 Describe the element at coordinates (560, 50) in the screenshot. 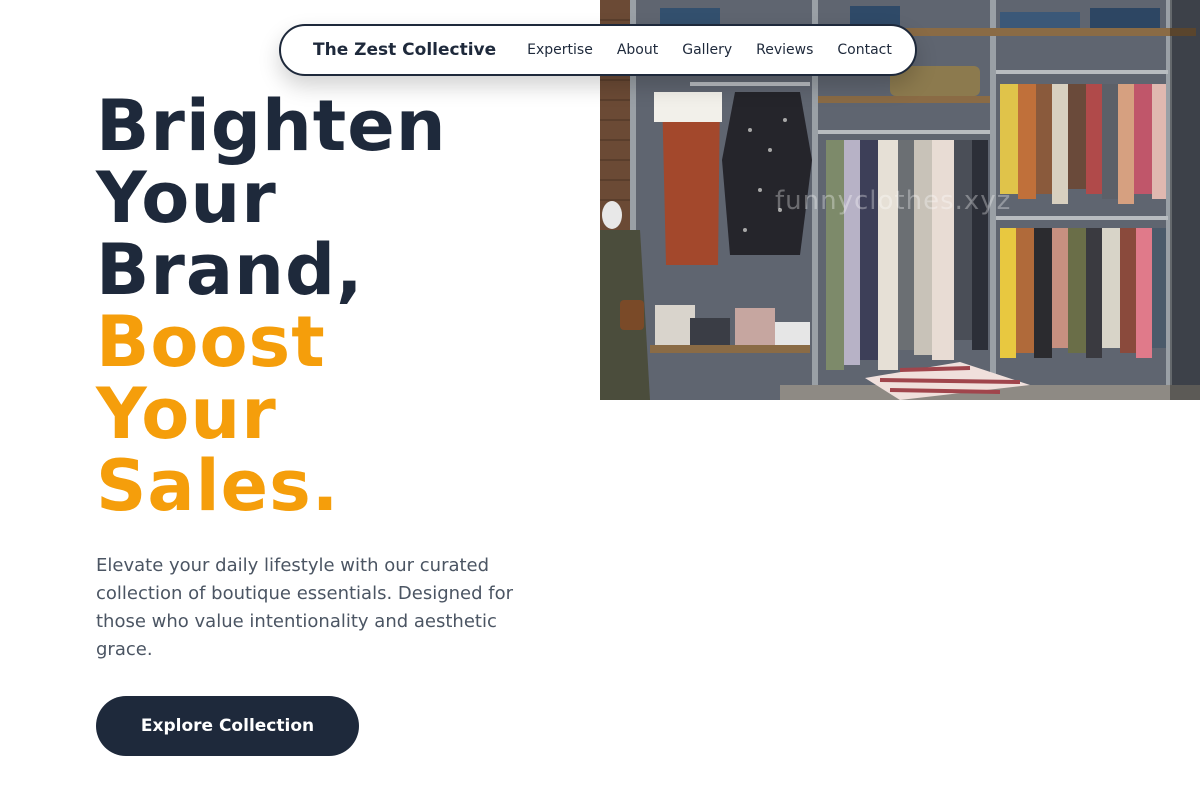

I see `nav-link-expertise: Expertise` at that location.